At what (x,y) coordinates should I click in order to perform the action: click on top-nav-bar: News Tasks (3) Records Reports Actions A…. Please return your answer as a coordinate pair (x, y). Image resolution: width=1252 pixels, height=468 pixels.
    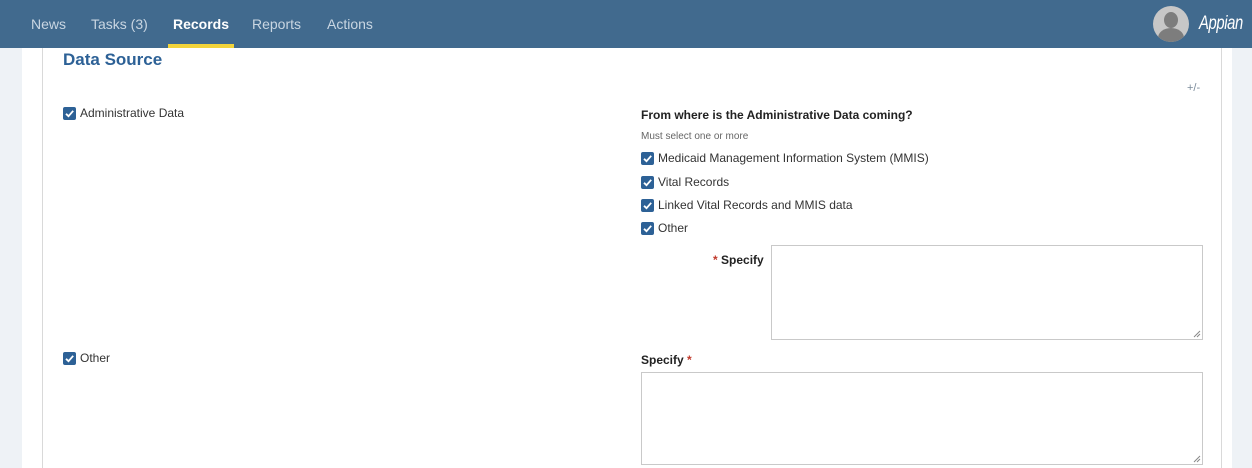
    Looking at the image, I should click on (626, 24).